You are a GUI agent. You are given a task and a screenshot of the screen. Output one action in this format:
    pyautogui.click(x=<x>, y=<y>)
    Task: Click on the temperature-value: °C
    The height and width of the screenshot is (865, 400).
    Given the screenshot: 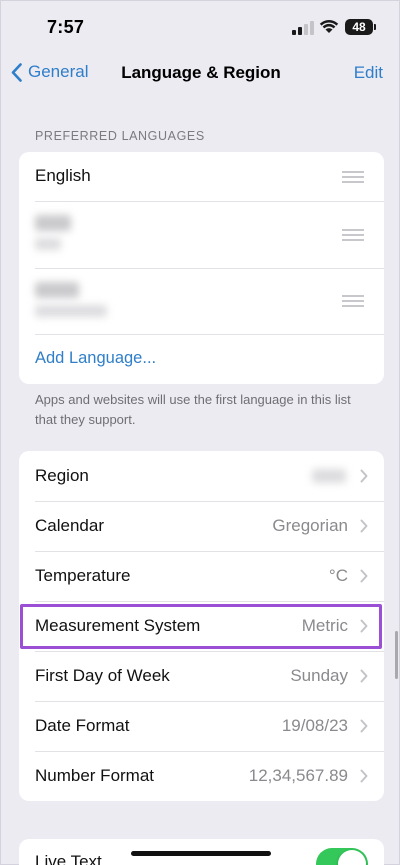 What is the action you would take?
    pyautogui.click(x=338, y=575)
    